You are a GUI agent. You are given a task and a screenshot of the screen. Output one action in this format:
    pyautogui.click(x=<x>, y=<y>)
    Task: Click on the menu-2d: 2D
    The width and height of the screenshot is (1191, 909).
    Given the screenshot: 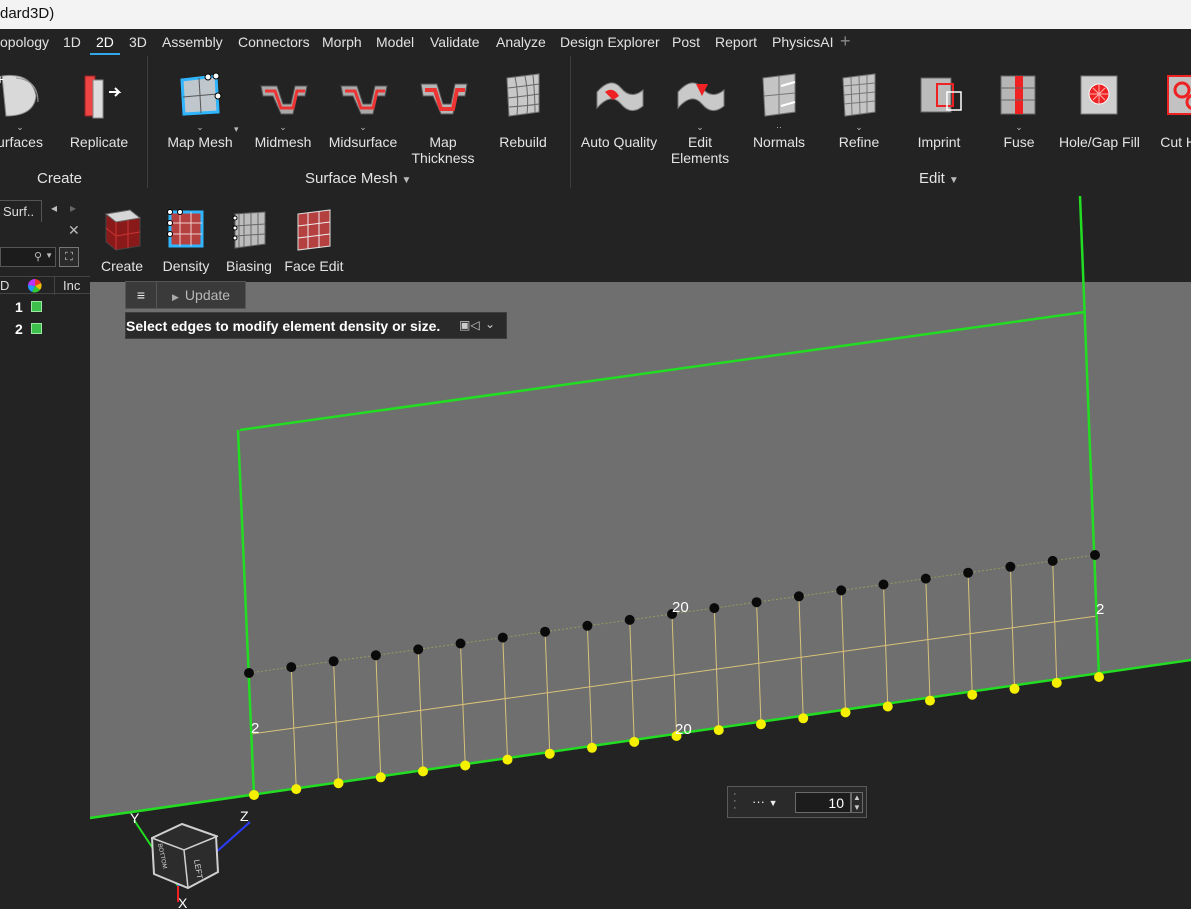 What is the action you would take?
    pyautogui.click(x=105, y=44)
    